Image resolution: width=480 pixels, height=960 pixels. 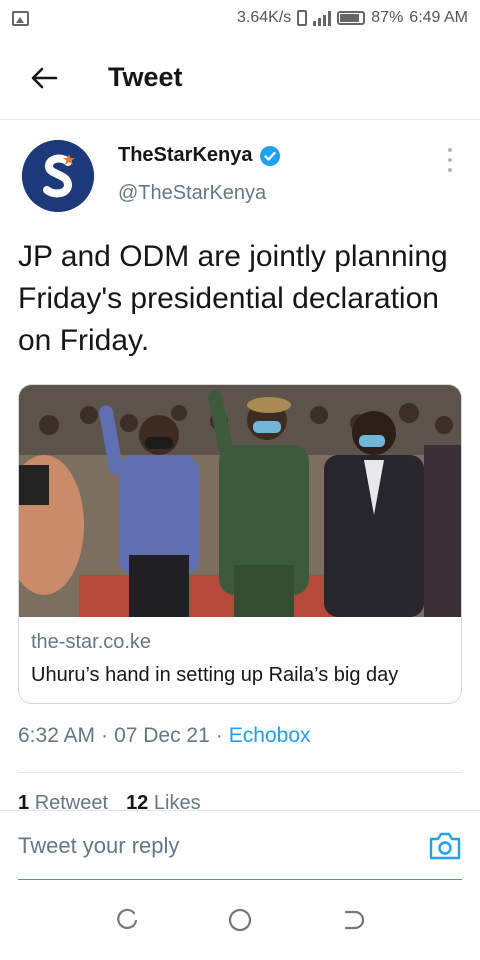 I want to click on link-domain: the-star.co.ke, so click(x=91, y=642).